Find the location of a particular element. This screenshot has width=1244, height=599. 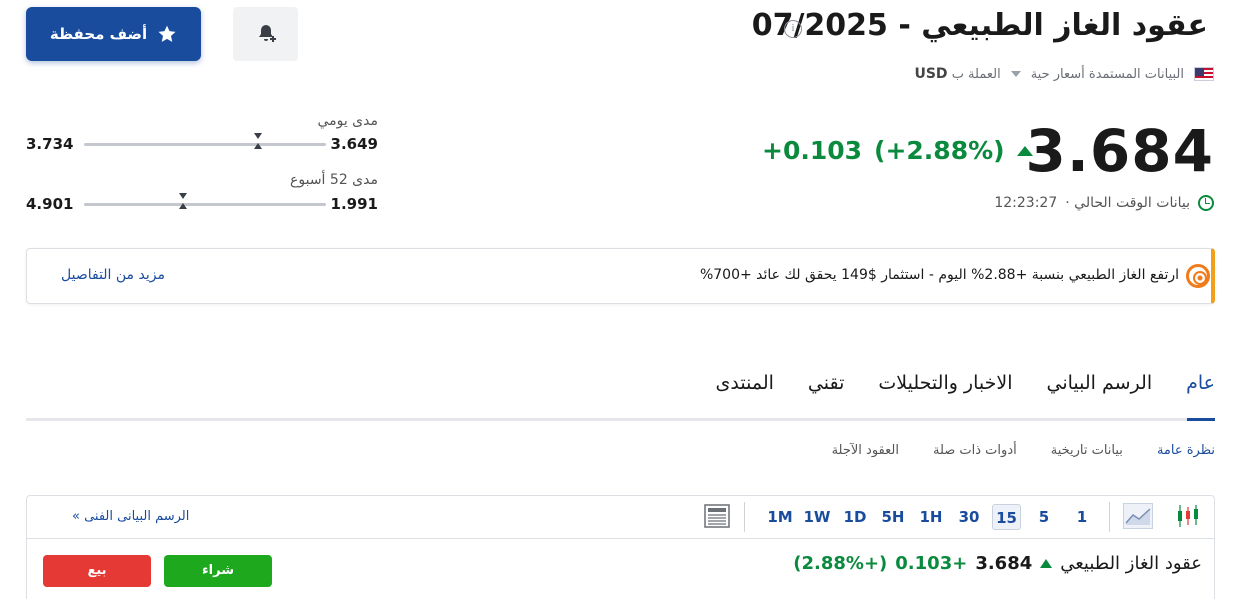

add-portfolio-button: أضف محفظة is located at coordinates (113, 34).